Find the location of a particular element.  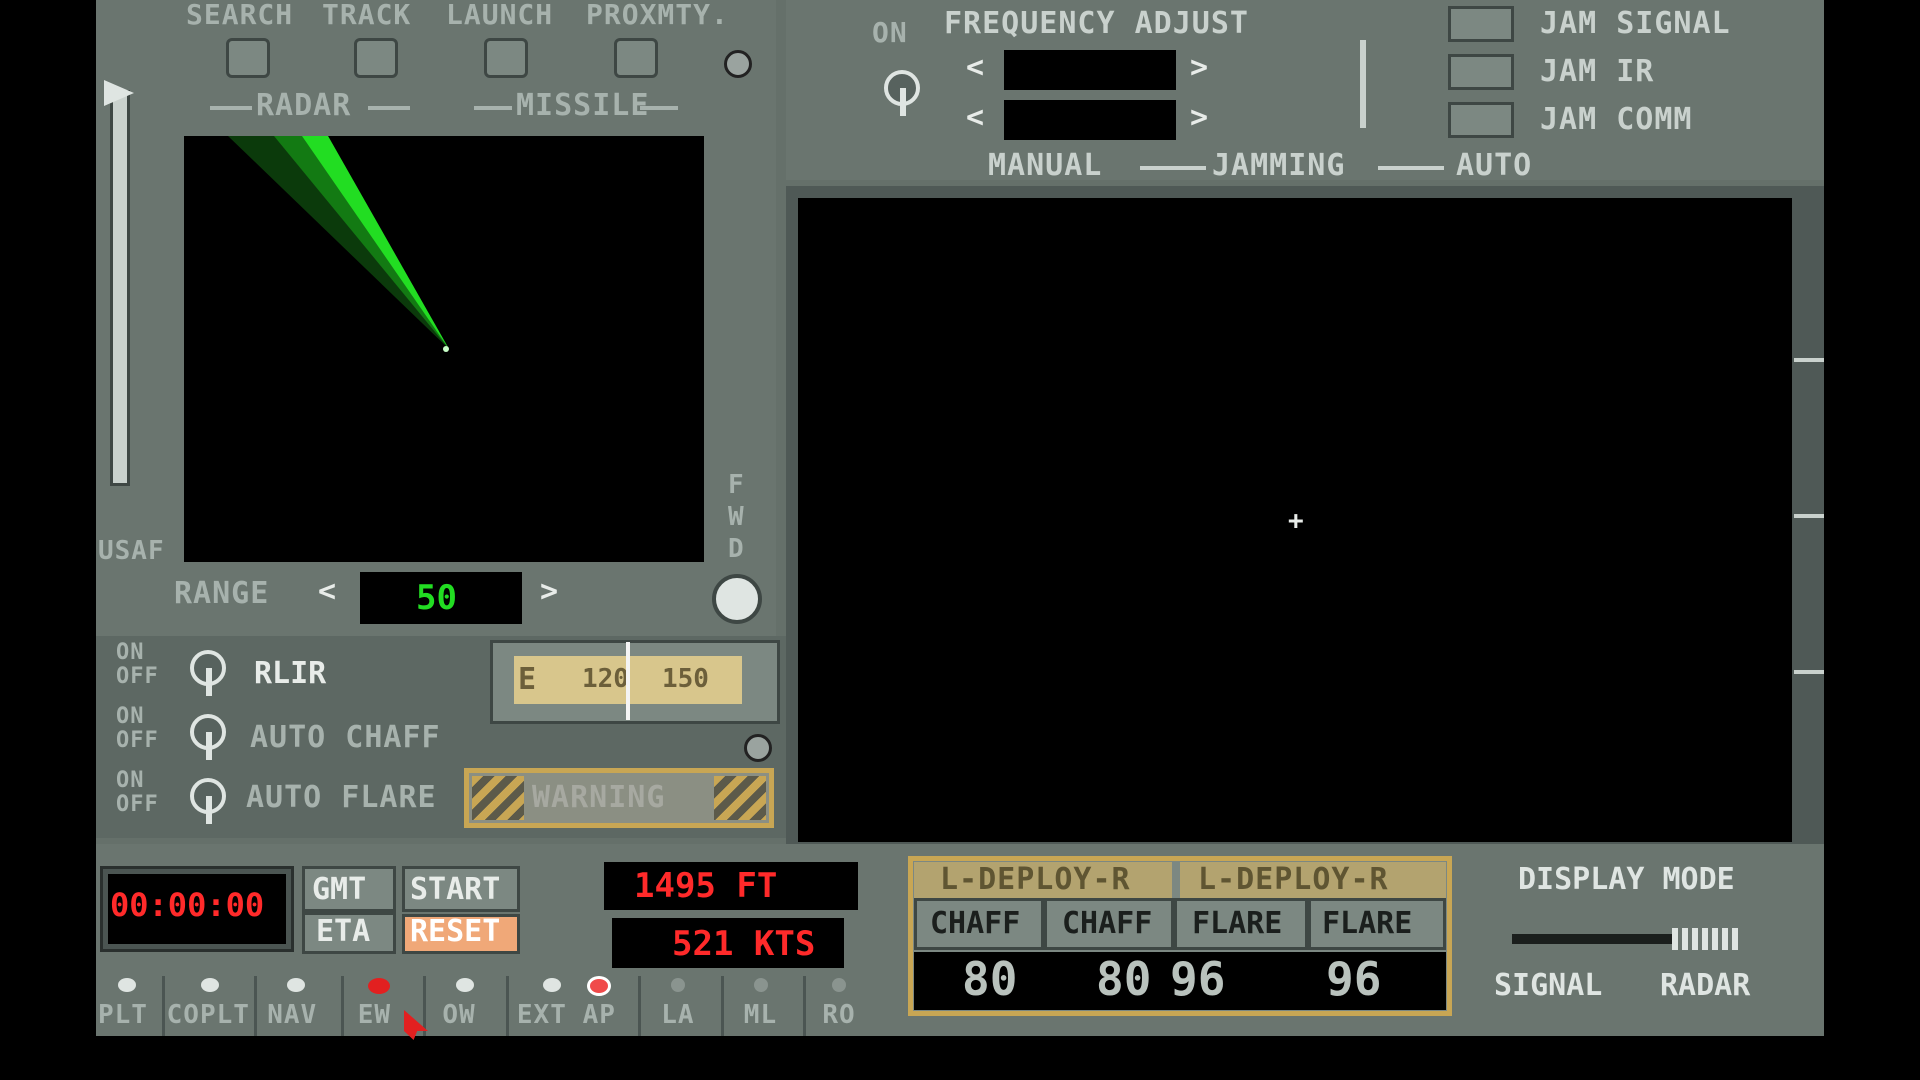

frequency-tuner-indicator is located at coordinates (1363, 84).